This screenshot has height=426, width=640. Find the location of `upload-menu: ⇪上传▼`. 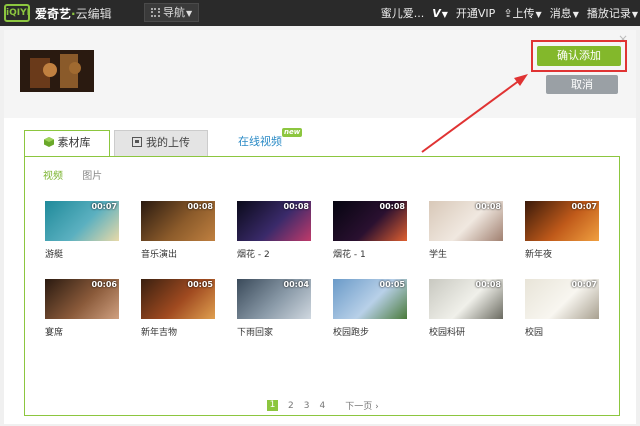

upload-menu: ⇪上传▼ is located at coordinates (522, 13).